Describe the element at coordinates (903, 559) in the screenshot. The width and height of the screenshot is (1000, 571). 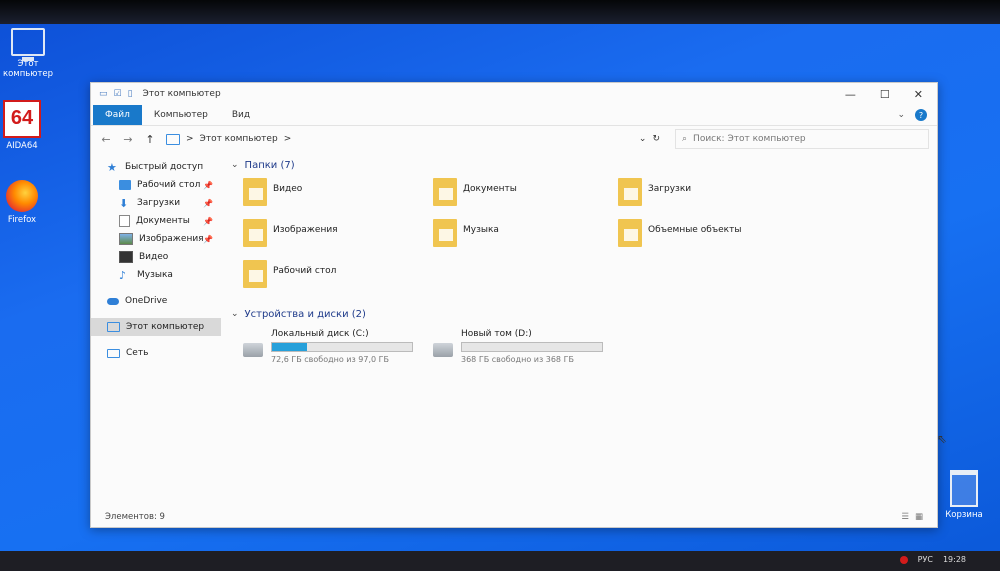
I see `notification-badge-icon` at that location.